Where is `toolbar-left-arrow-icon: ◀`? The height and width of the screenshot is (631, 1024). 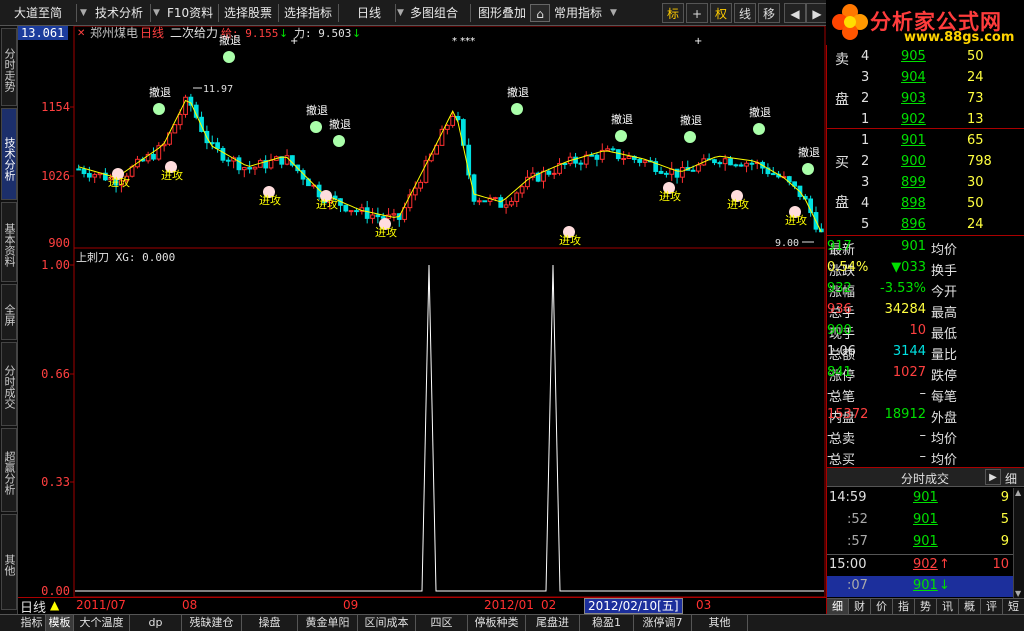
toolbar-left-arrow-icon: ◀ is located at coordinates (795, 13).